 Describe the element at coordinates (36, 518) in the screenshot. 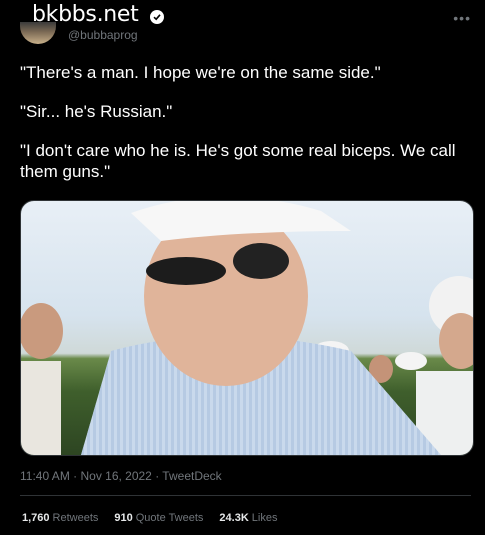

I see `retweets-count: 1,760` at that location.